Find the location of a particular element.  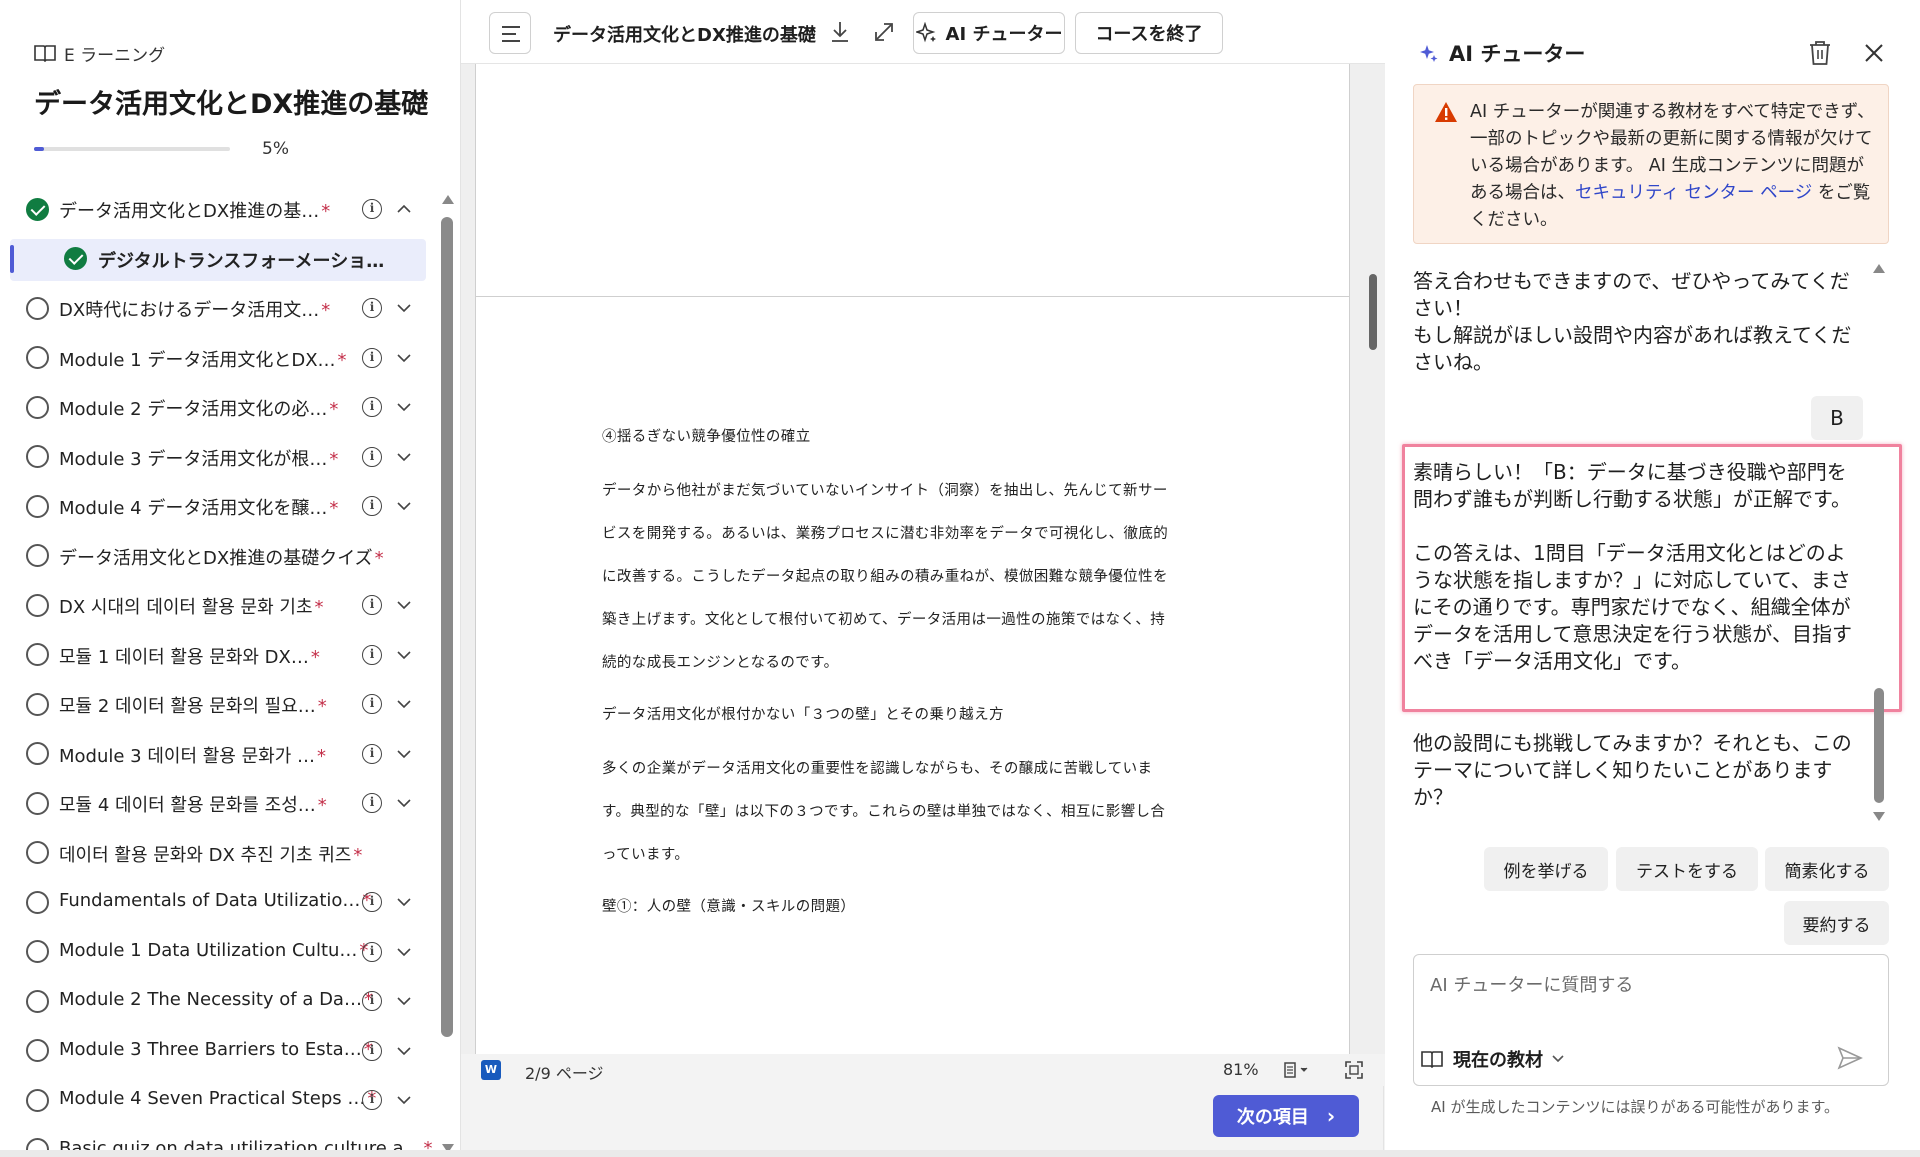

outline-item-label: DX時代におけるデータ活用文… * is located at coordinates (194, 309).